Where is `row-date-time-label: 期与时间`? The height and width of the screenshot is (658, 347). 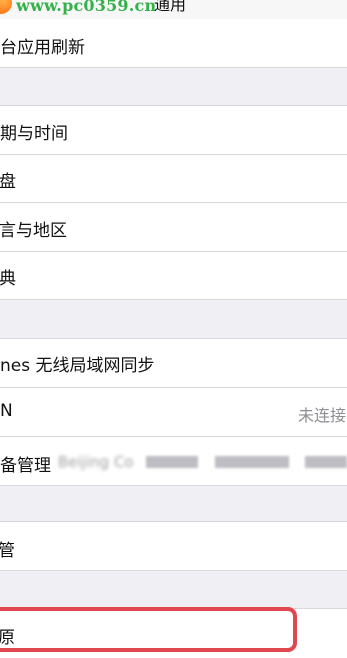 row-date-time-label: 期与时间 is located at coordinates (34, 134).